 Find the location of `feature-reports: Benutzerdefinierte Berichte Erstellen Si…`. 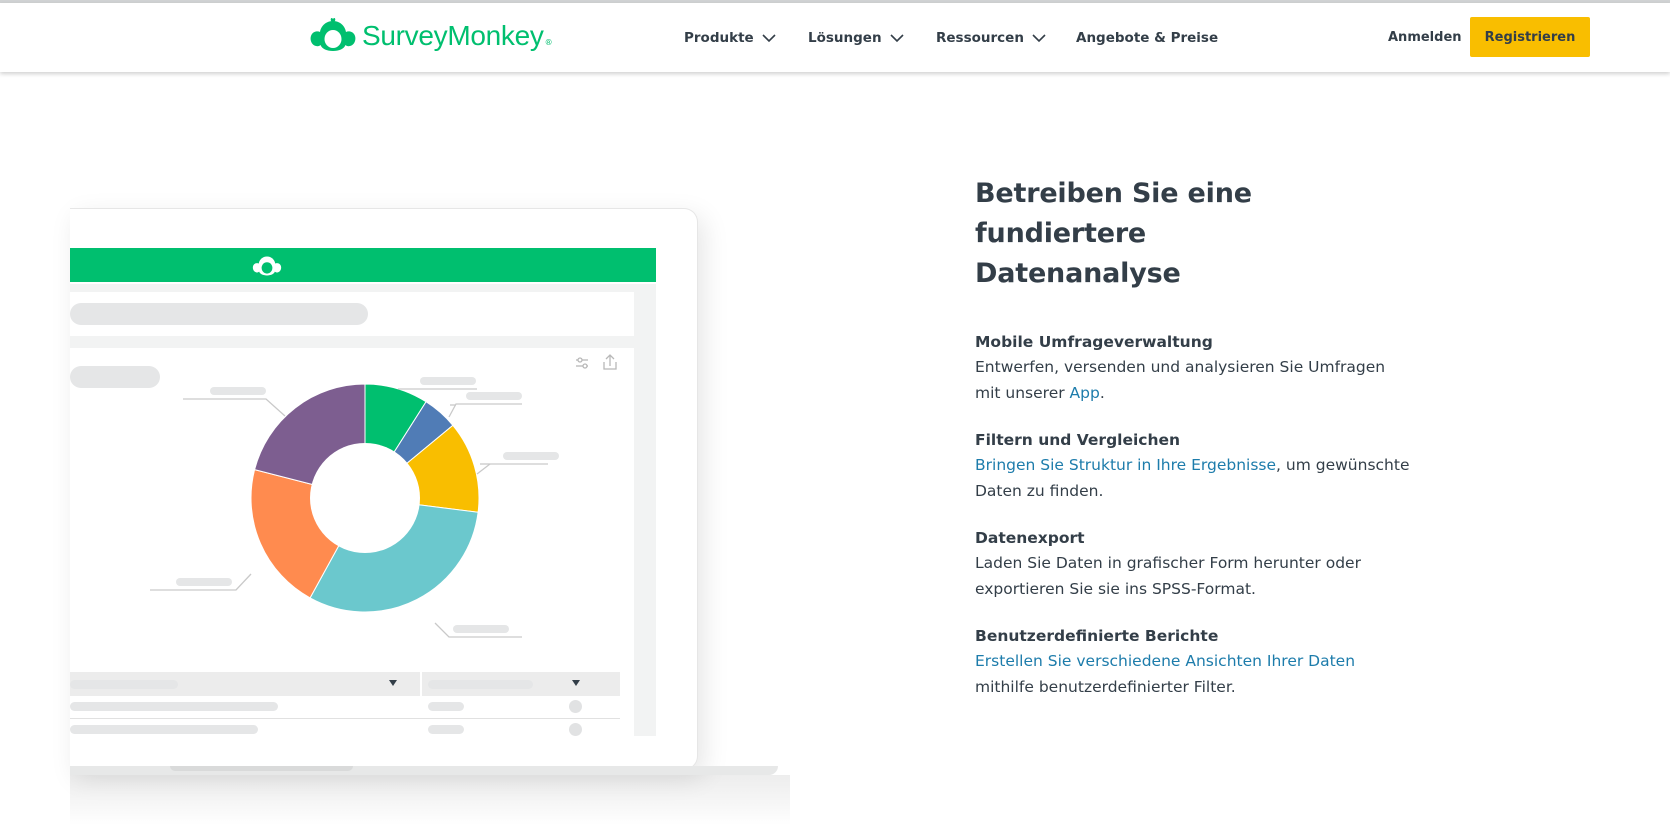

feature-reports: Benutzerdefinierte Berichte Erstellen Si… is located at coordinates (1195, 662).